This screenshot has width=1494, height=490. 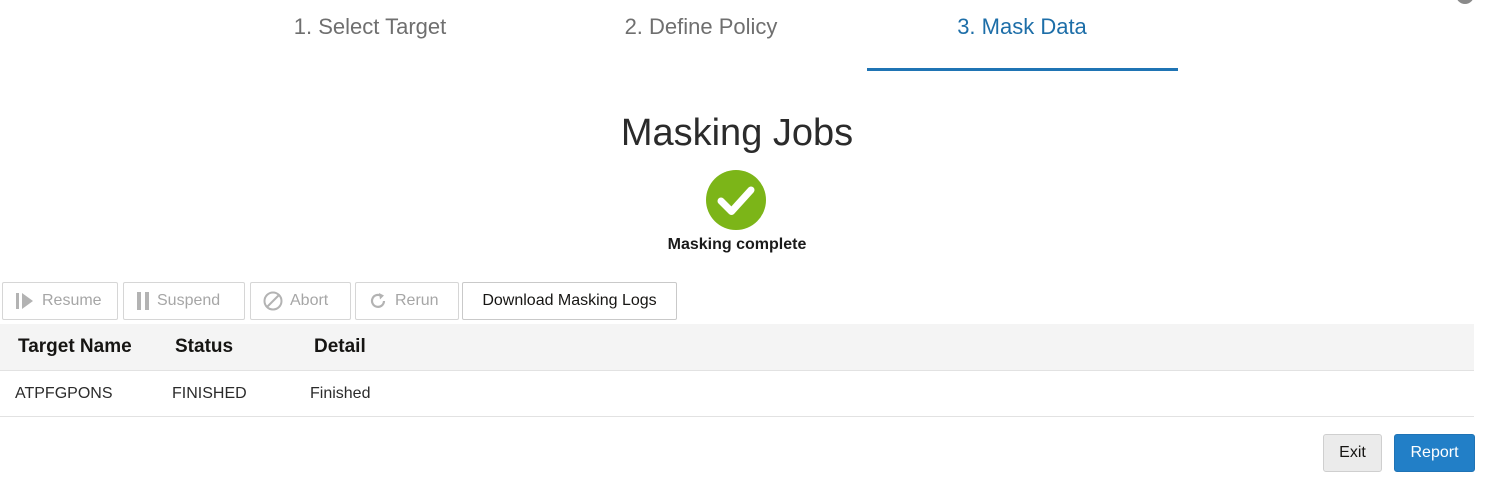 What do you see at coordinates (737, 133) in the screenshot?
I see `page-title: Masking Jobs` at bounding box center [737, 133].